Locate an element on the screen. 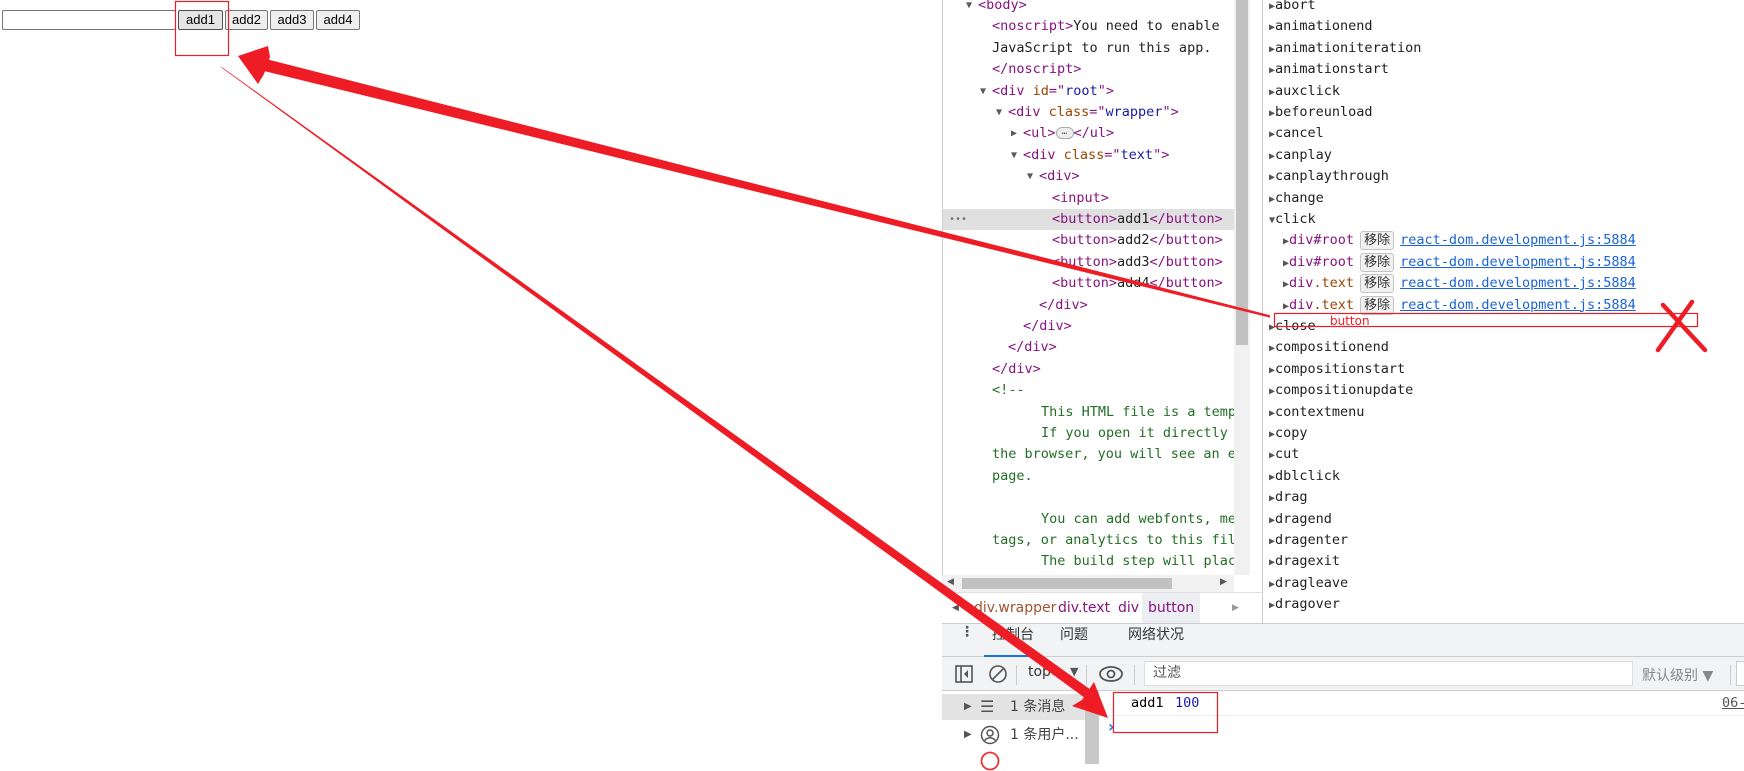  dom-node-row: <input> is located at coordinates (1088, 198).